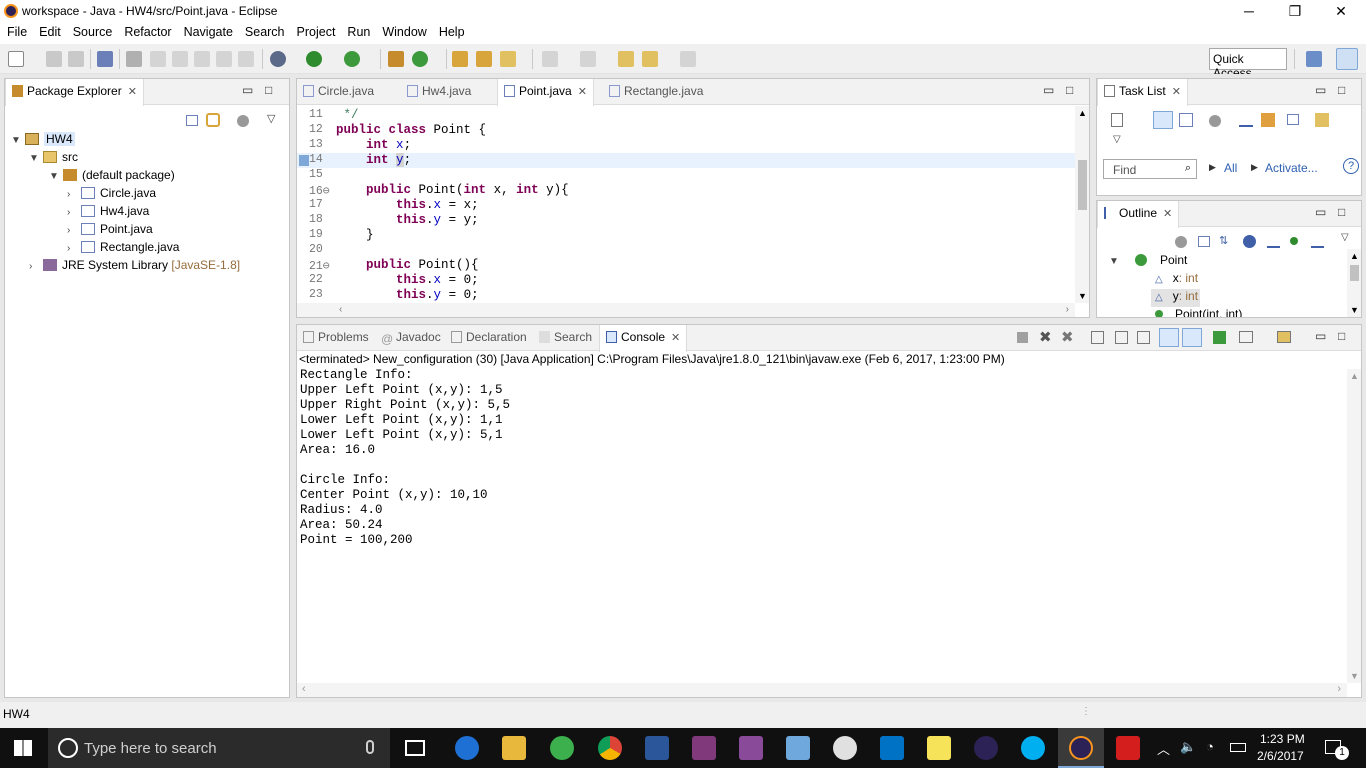 The image size is (1366, 768). What do you see at coordinates (798, 748) in the screenshot?
I see `app-icon` at bounding box center [798, 748].